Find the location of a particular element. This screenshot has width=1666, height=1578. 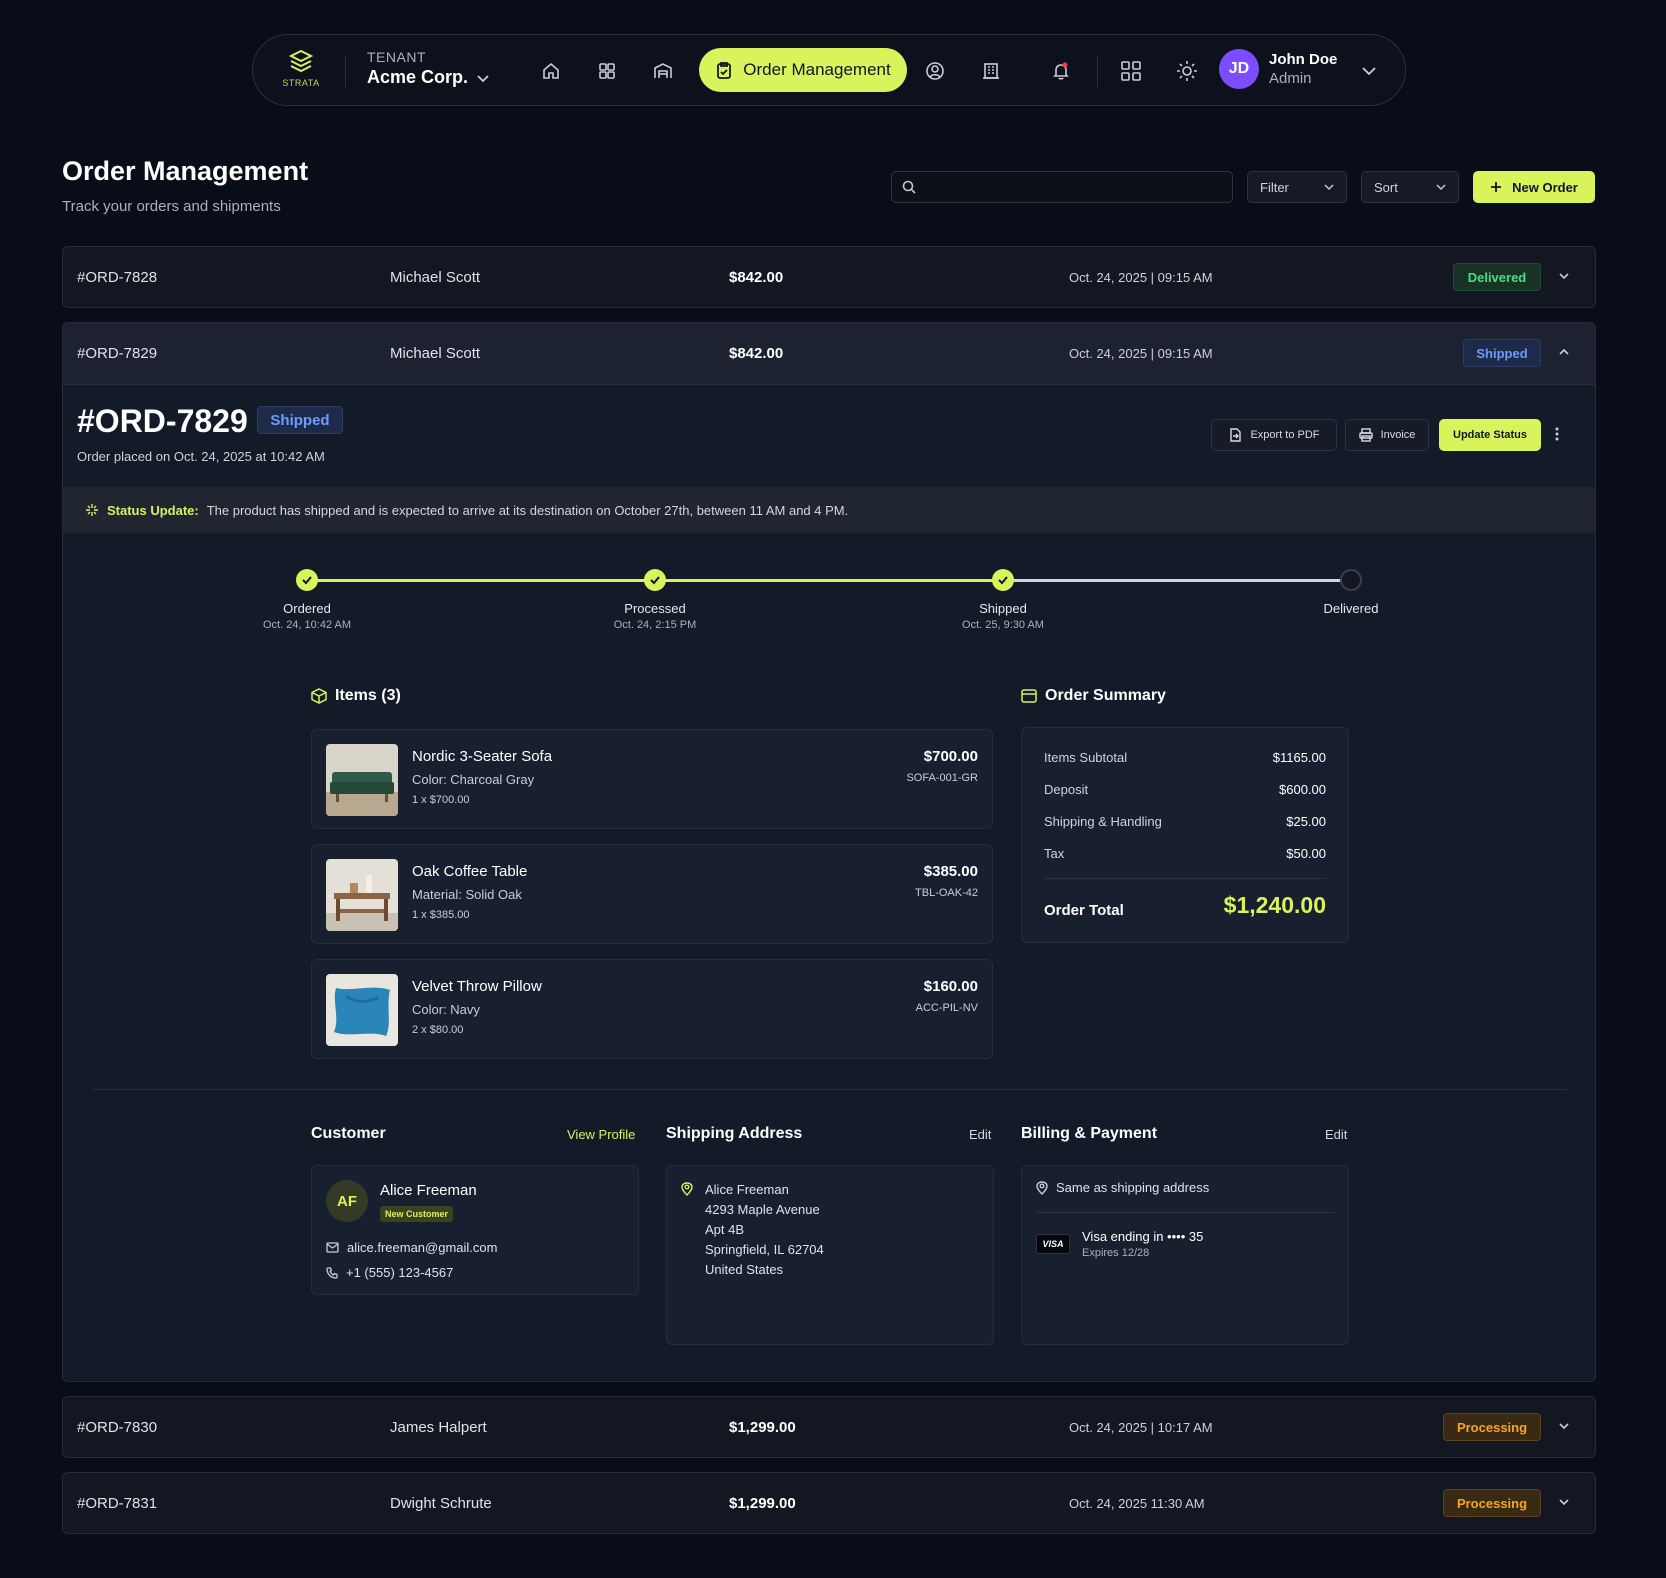

warehouse-icon is located at coordinates (663, 71).